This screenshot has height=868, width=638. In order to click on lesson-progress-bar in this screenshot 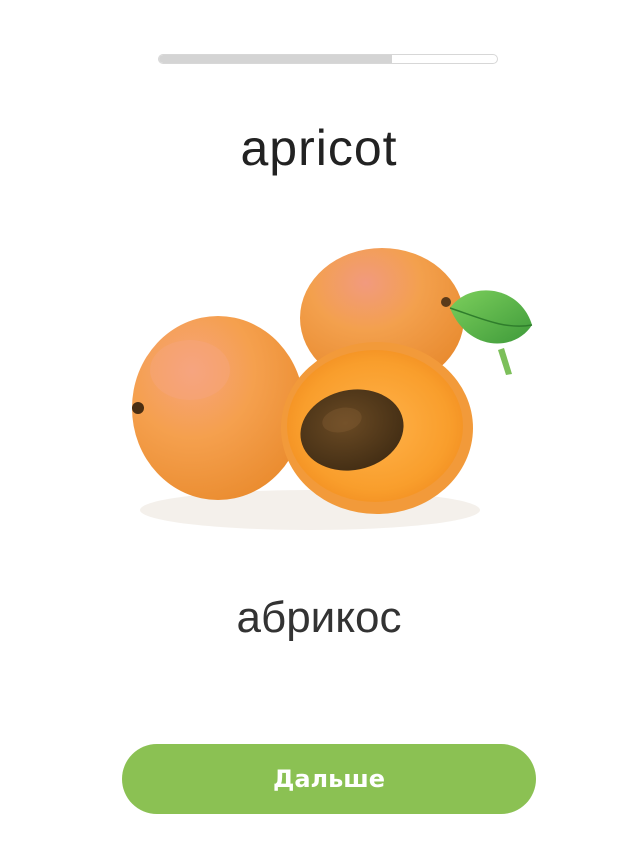, I will do `click(328, 59)`.